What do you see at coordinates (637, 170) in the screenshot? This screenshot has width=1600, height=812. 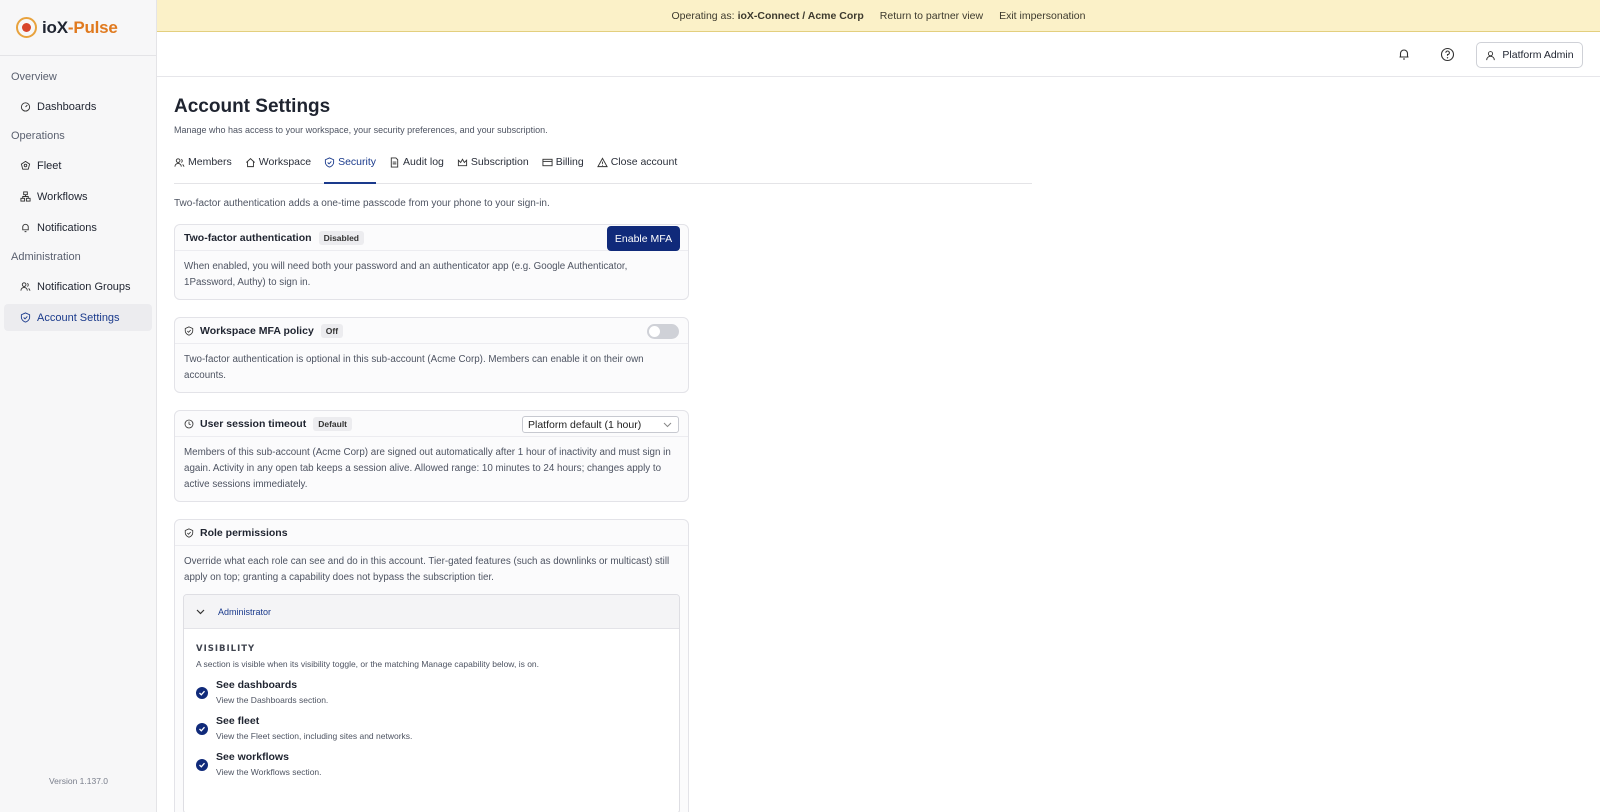 I see `tab-close-account: Close account` at bounding box center [637, 170].